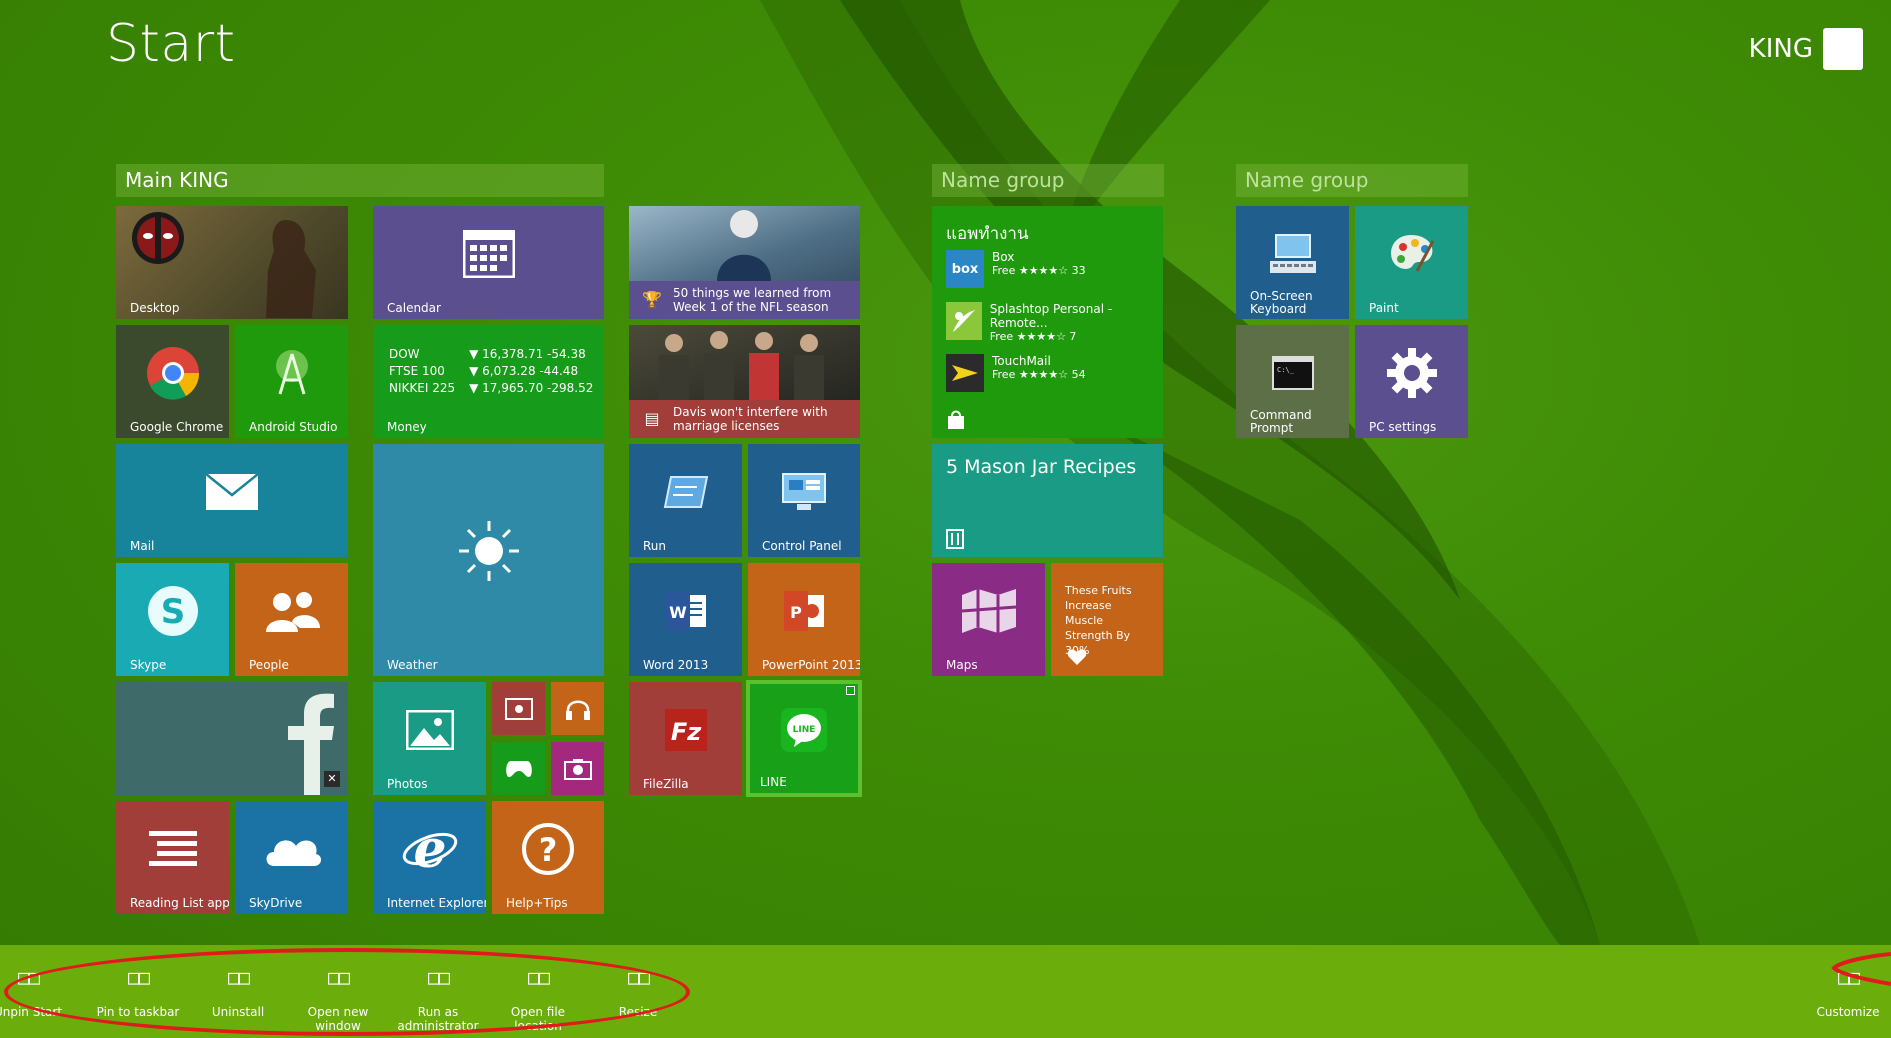 The height and width of the screenshot is (1038, 1891). I want to click on tile-pc-settings: PC settings, so click(1411, 381).